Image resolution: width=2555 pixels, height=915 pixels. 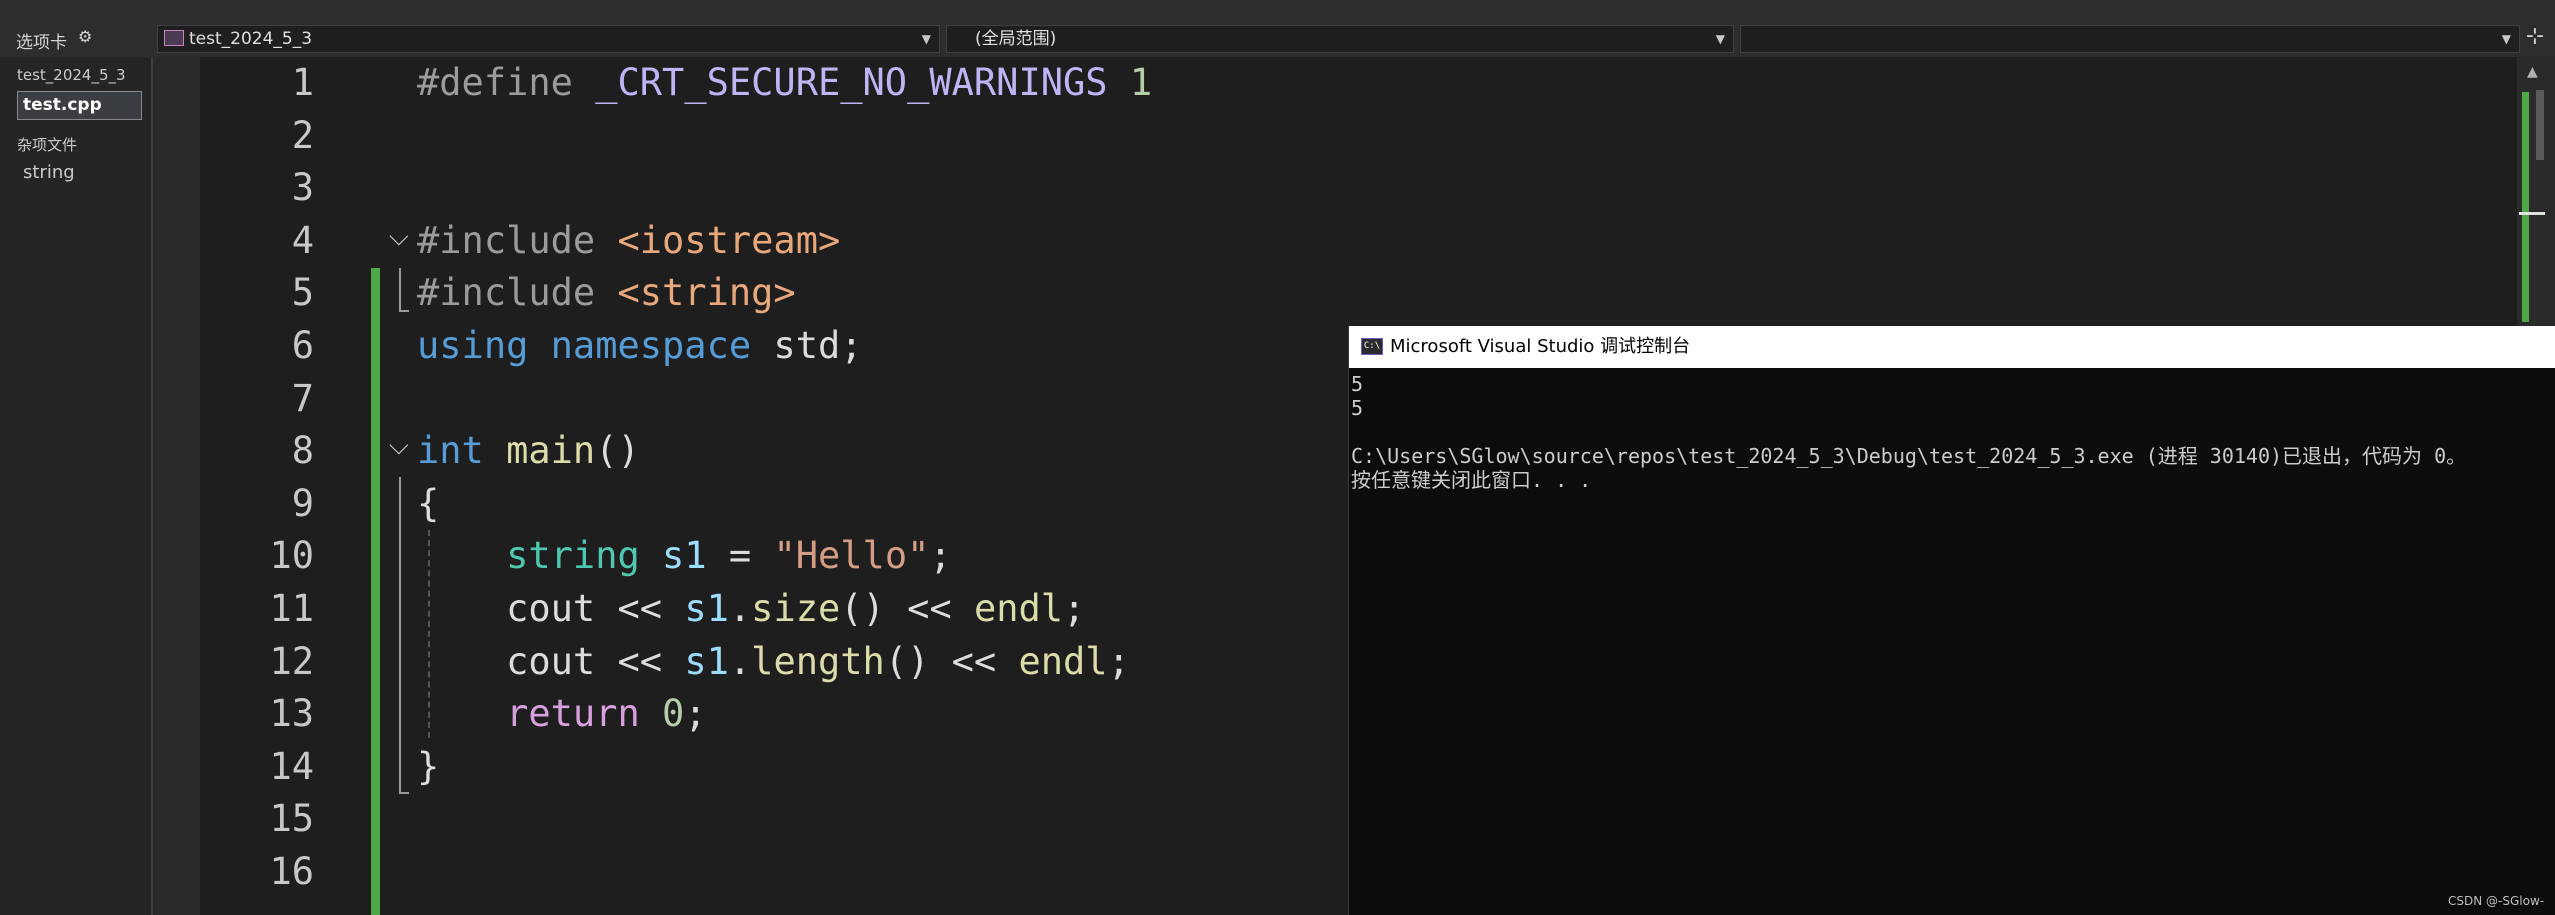 What do you see at coordinates (71, 75) in the screenshot?
I see `project-name: test_2024_5_3` at bounding box center [71, 75].